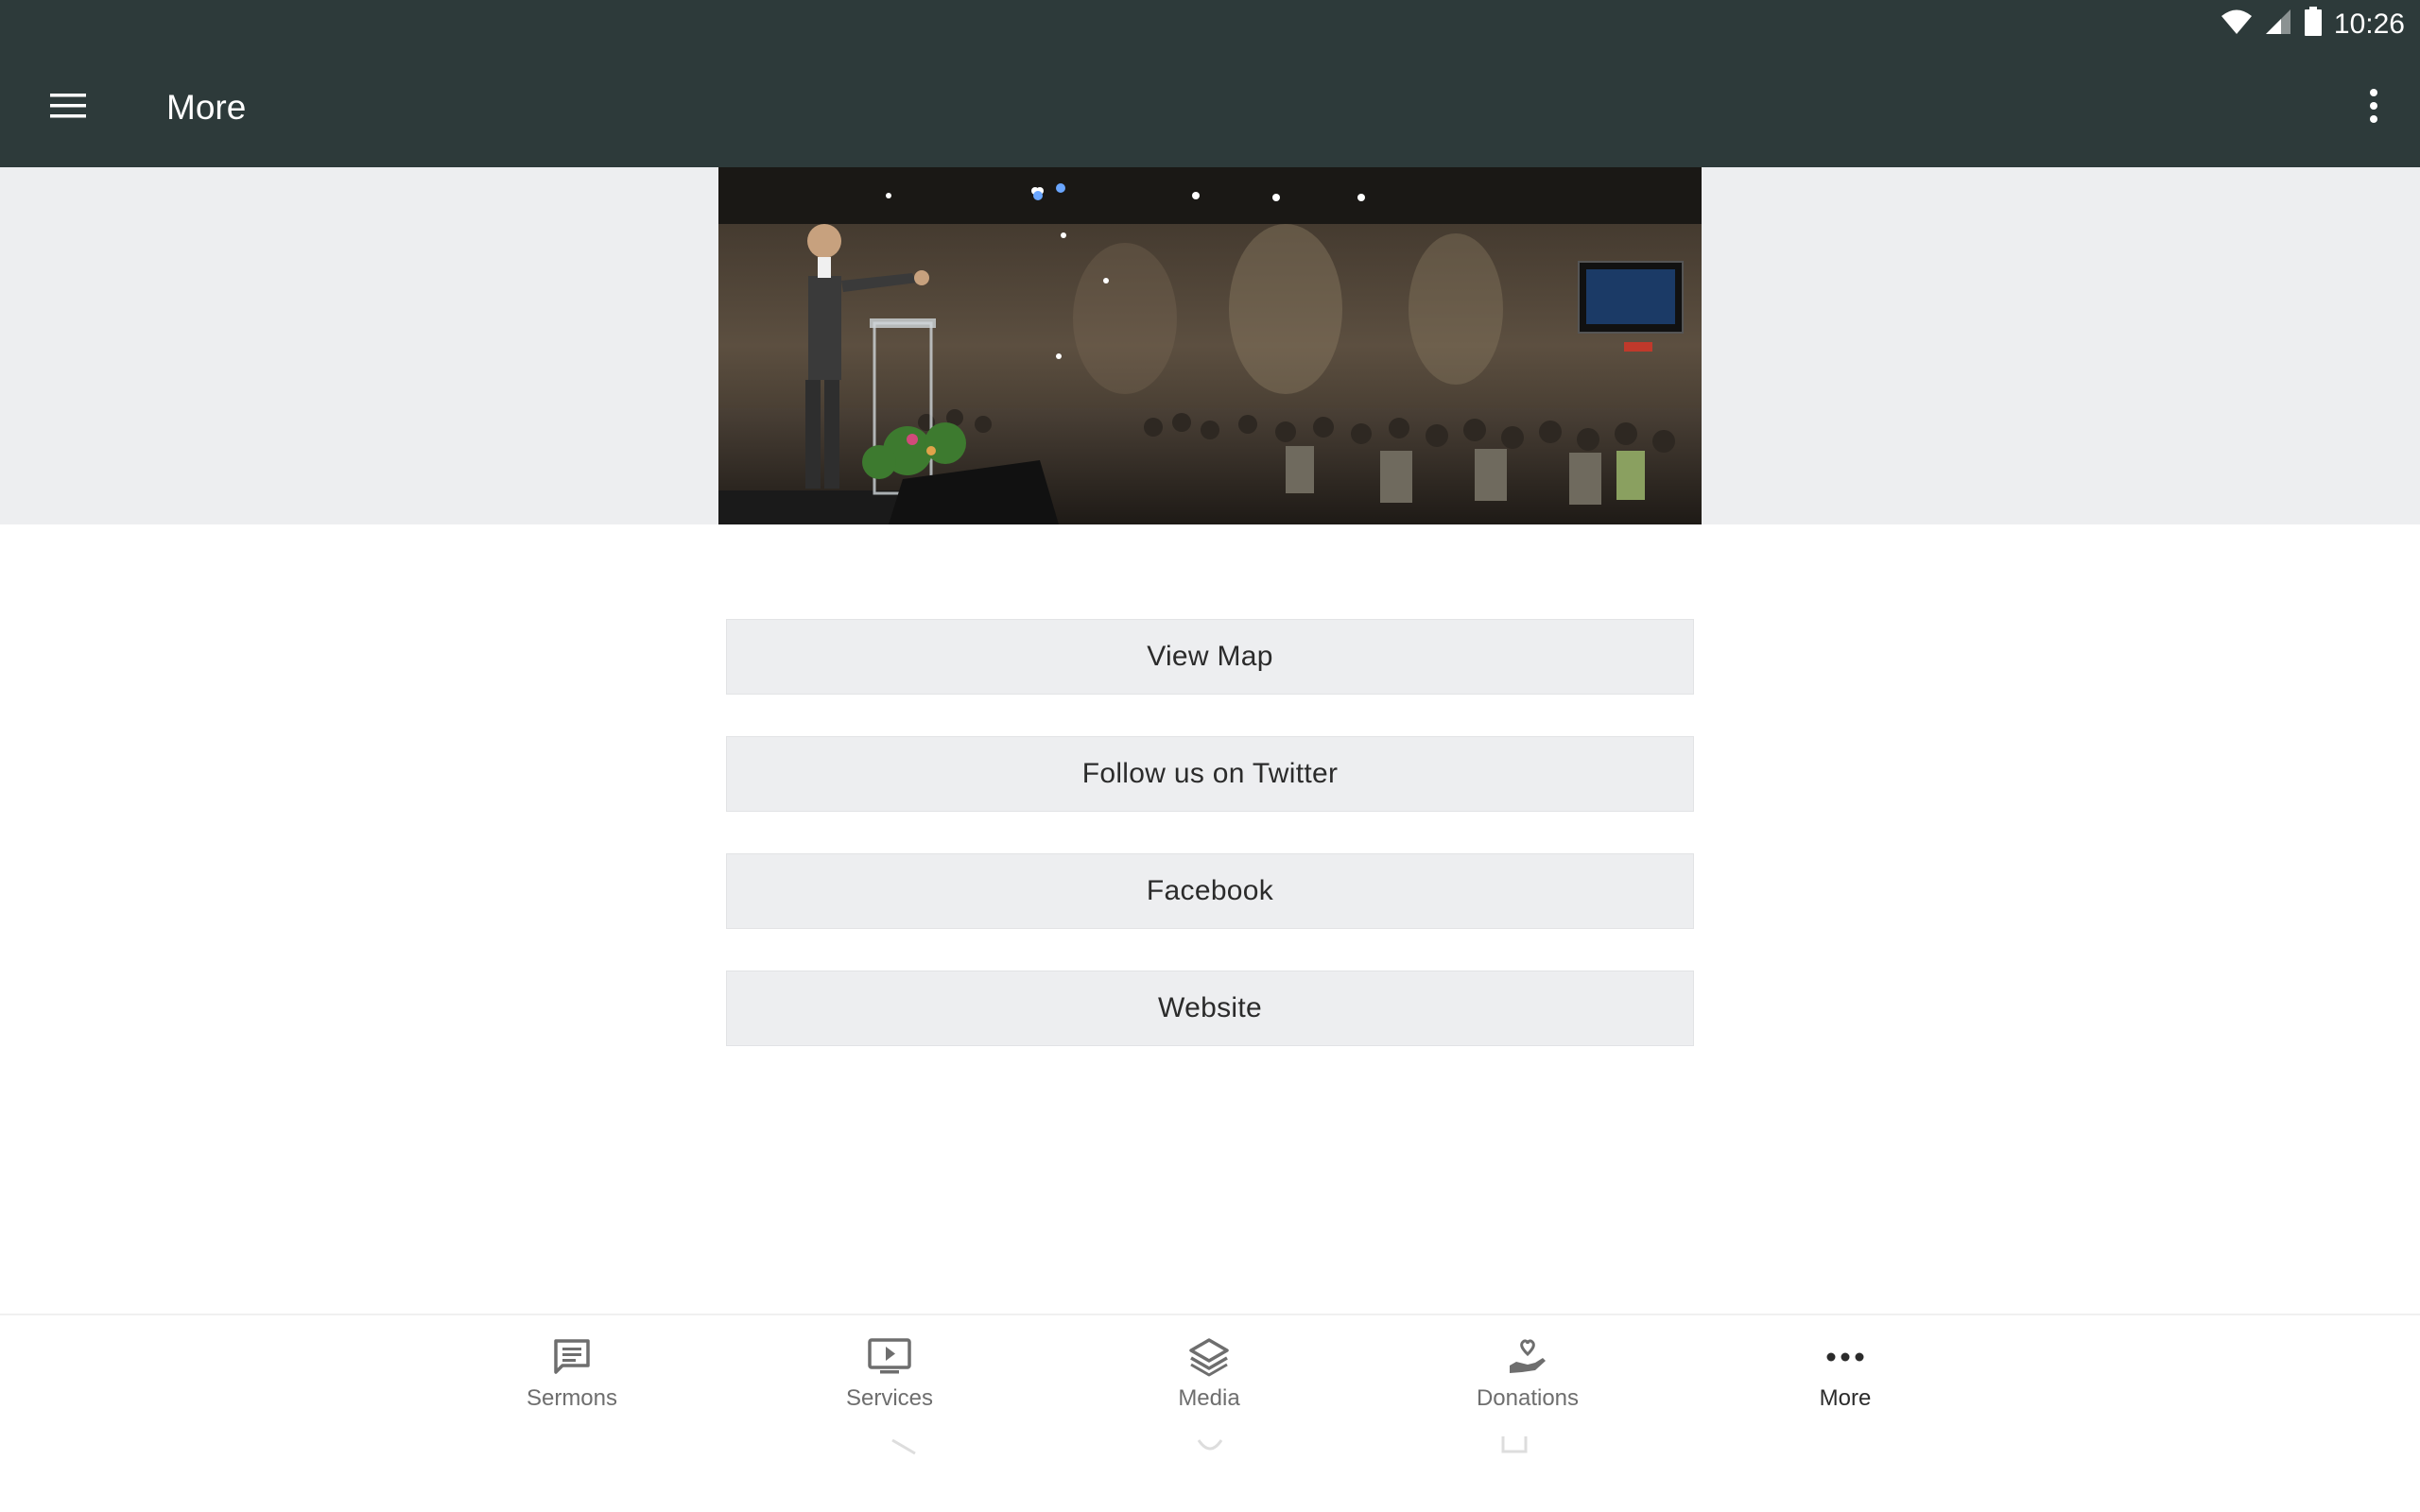 This screenshot has height=1512, width=2420. What do you see at coordinates (572, 1357) in the screenshot?
I see `chat-bubble-icon` at bounding box center [572, 1357].